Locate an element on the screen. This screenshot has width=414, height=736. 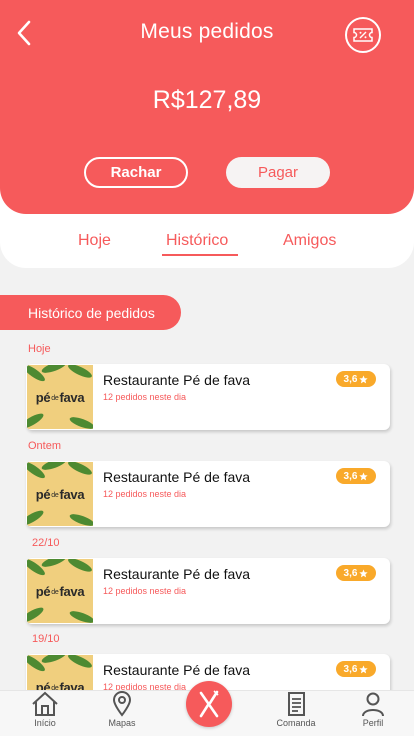
nav-profile: Perfil is located at coordinates (373, 709).